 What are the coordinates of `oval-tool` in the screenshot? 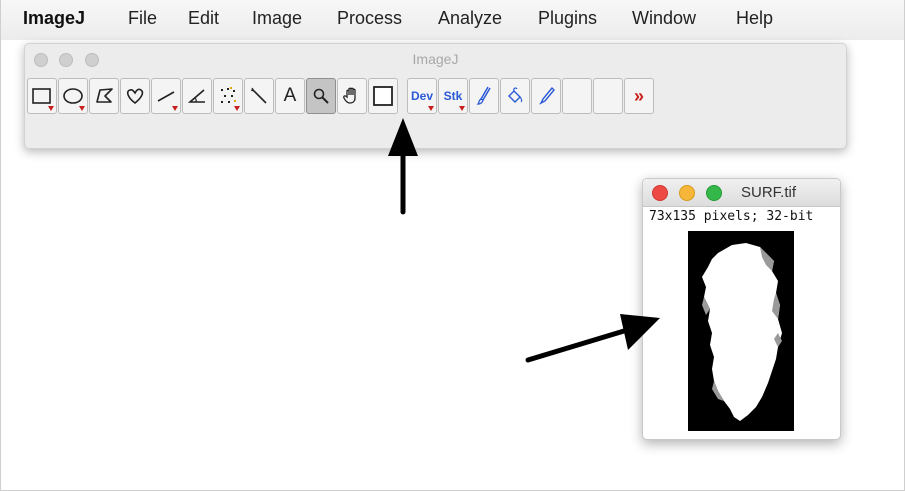 It's located at (73, 96).